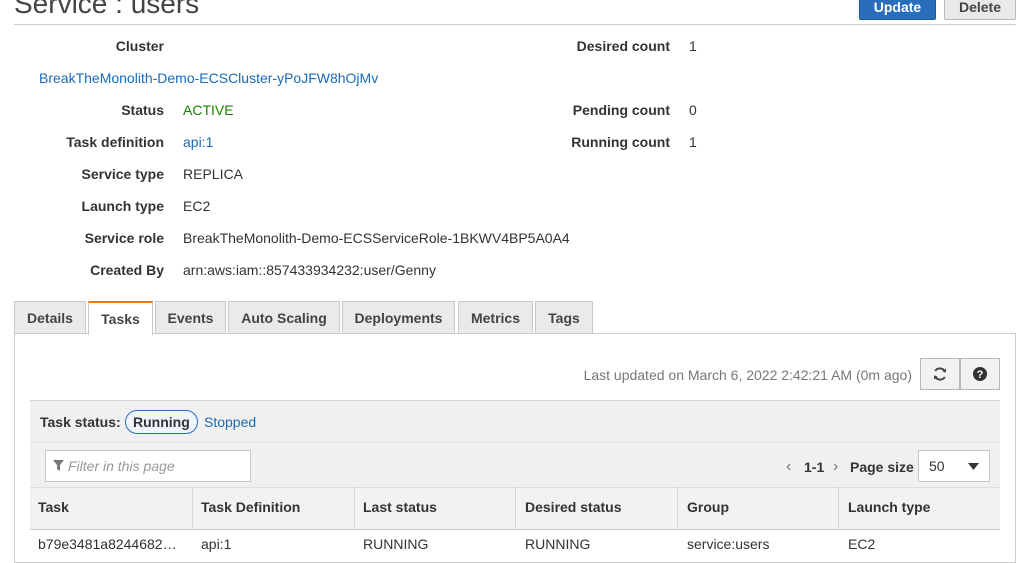 The image size is (1018, 563). What do you see at coordinates (53, 507) in the screenshot?
I see `column-header-task: Task` at bounding box center [53, 507].